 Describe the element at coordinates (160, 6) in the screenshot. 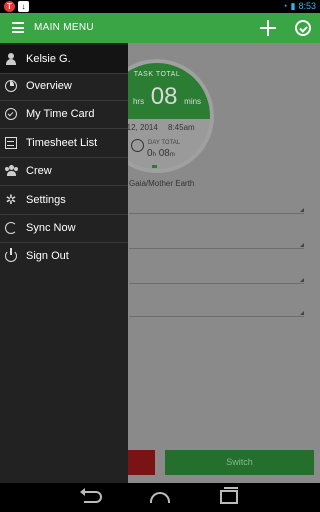

I see `status-bar: T ↓ ◔ ▮ 8:53` at that location.